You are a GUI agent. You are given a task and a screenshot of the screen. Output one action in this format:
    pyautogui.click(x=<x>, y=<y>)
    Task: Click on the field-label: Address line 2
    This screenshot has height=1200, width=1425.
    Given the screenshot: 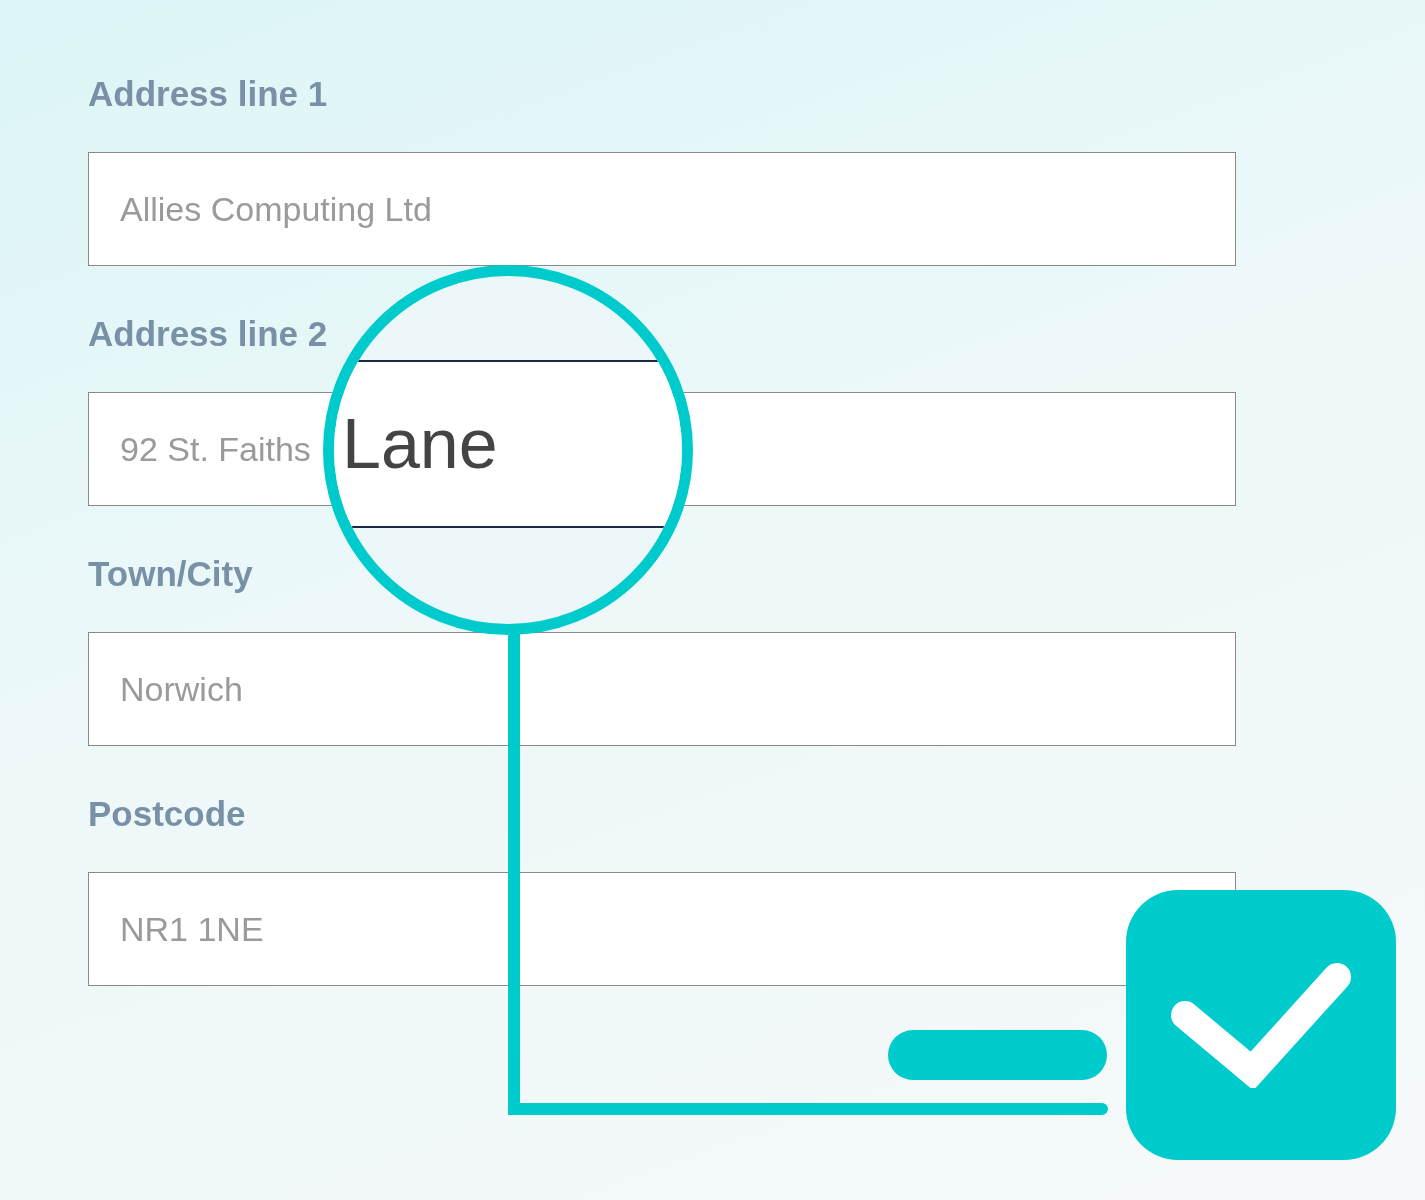 What is the action you would take?
    pyautogui.click(x=208, y=334)
    